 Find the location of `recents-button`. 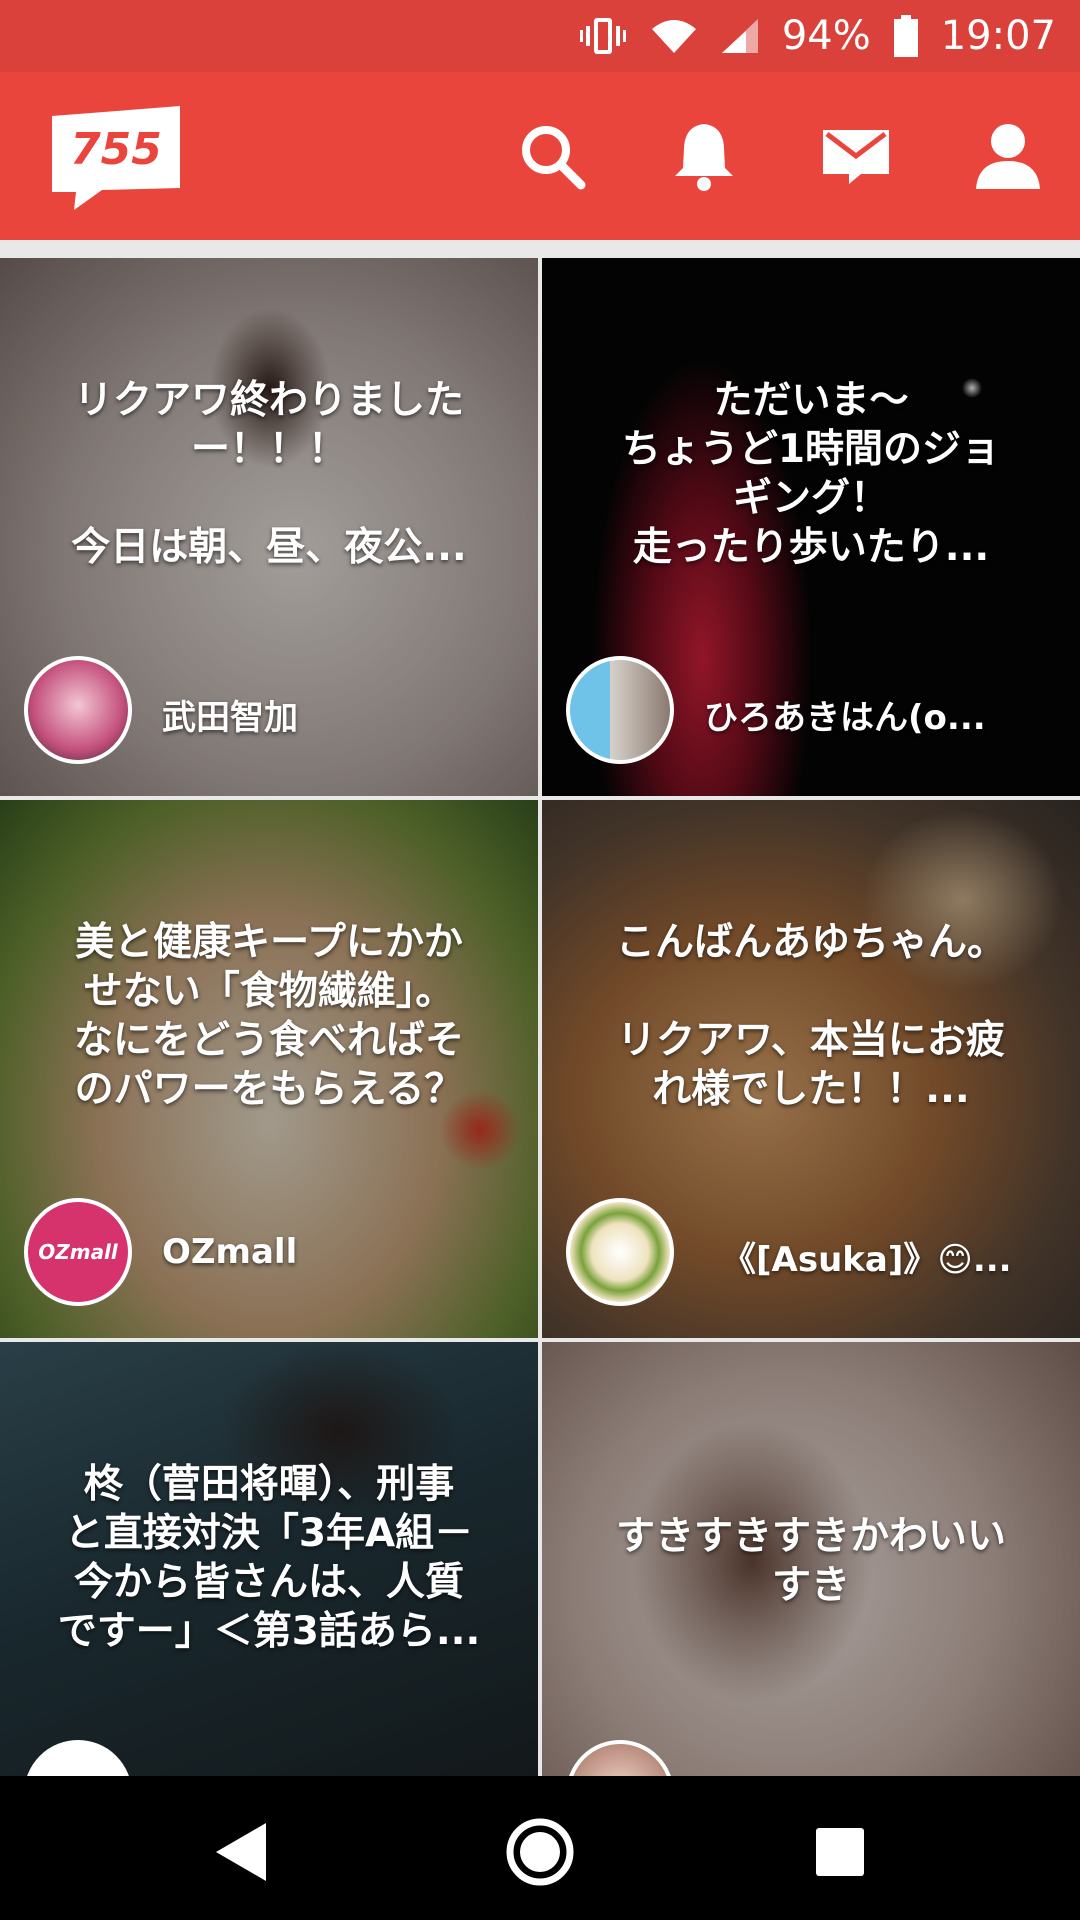

recents-button is located at coordinates (840, 1852).